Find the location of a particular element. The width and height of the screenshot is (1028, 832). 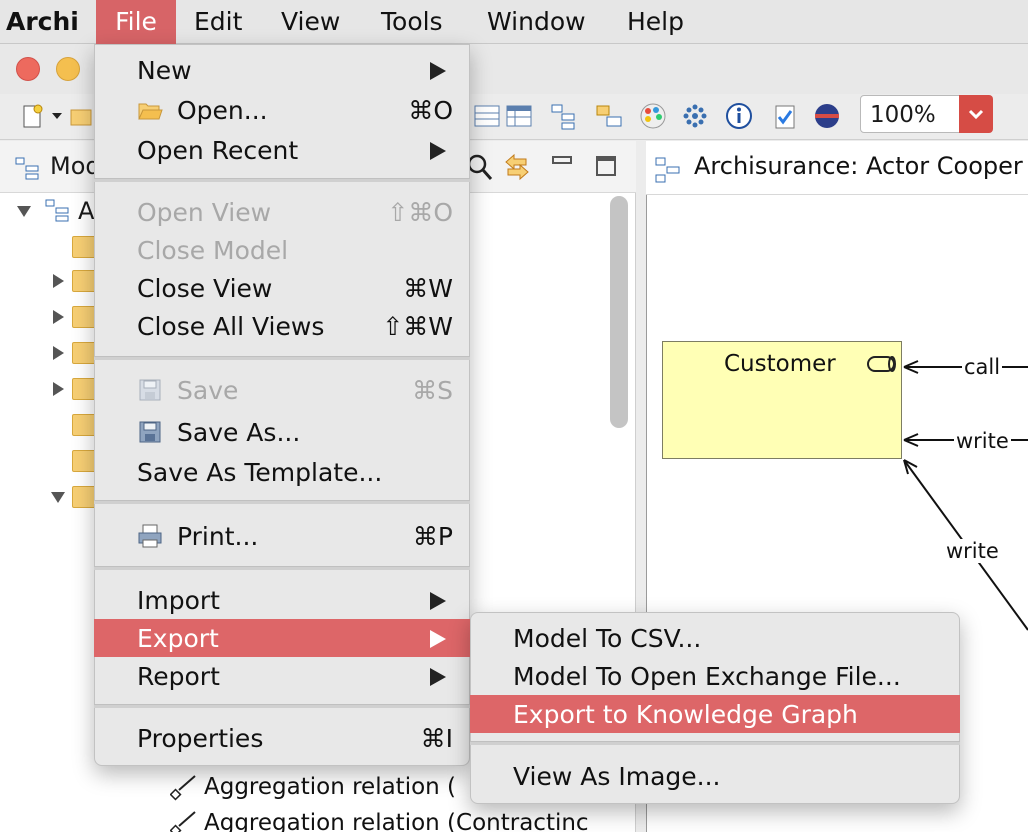

write-relation-label-2: write is located at coordinates (972, 551).